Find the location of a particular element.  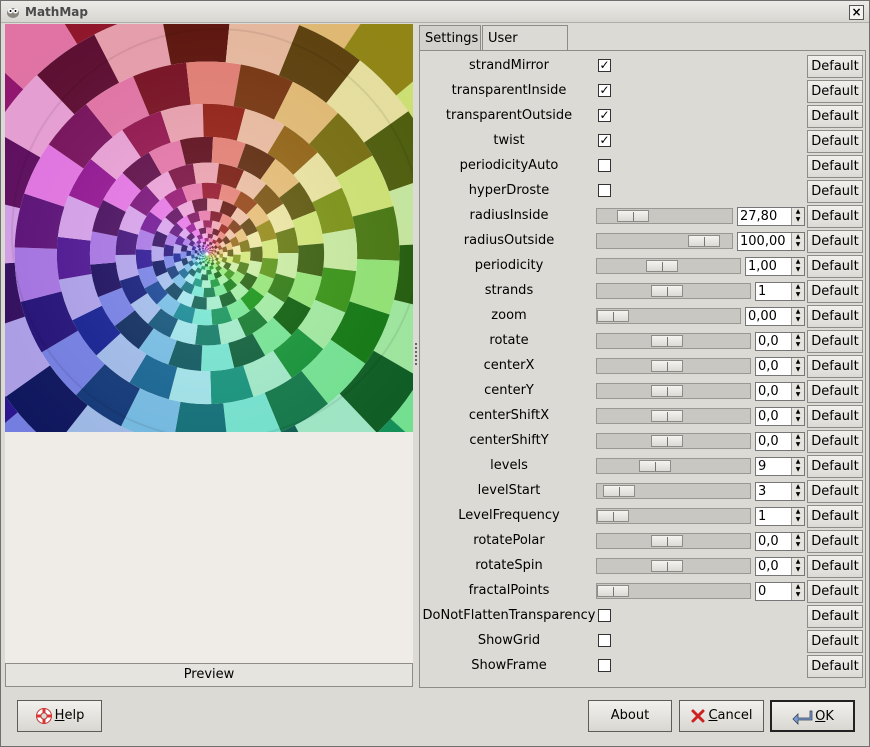

param-spin-input: 27,80 ▲ ▼ is located at coordinates (771, 216).